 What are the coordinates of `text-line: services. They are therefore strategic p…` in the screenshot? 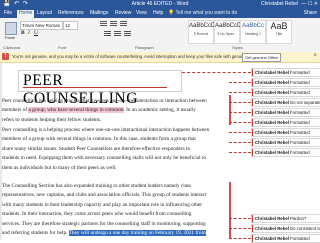 It's located at (114, 224).